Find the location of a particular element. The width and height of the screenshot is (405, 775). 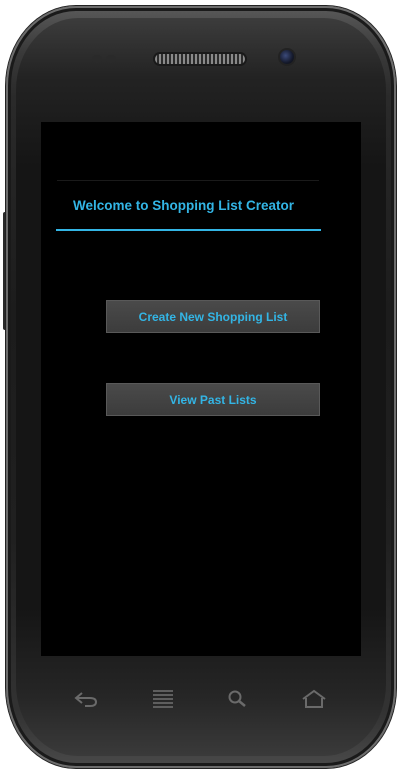

proximity-sensor-icon is located at coordinates (97, 59).